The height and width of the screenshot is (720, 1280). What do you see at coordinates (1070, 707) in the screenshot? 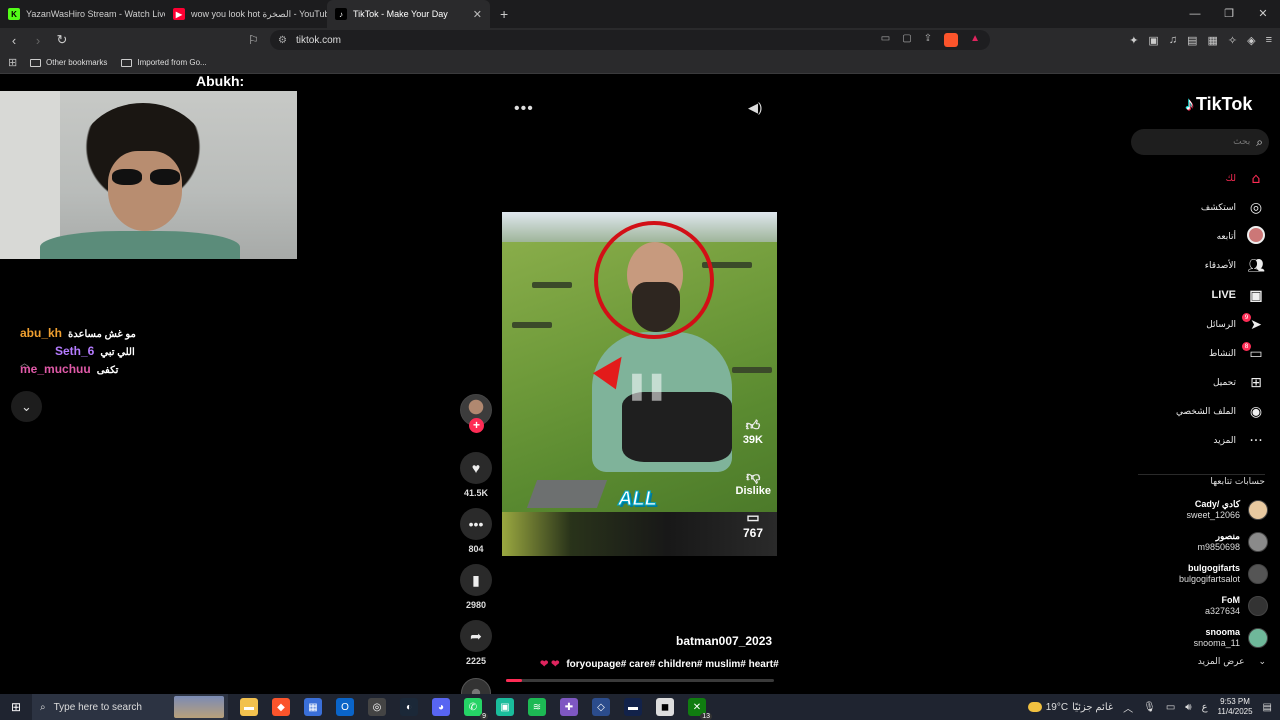
I see `weather-widget: 19°C غائم جزئيًا` at bounding box center [1070, 707].